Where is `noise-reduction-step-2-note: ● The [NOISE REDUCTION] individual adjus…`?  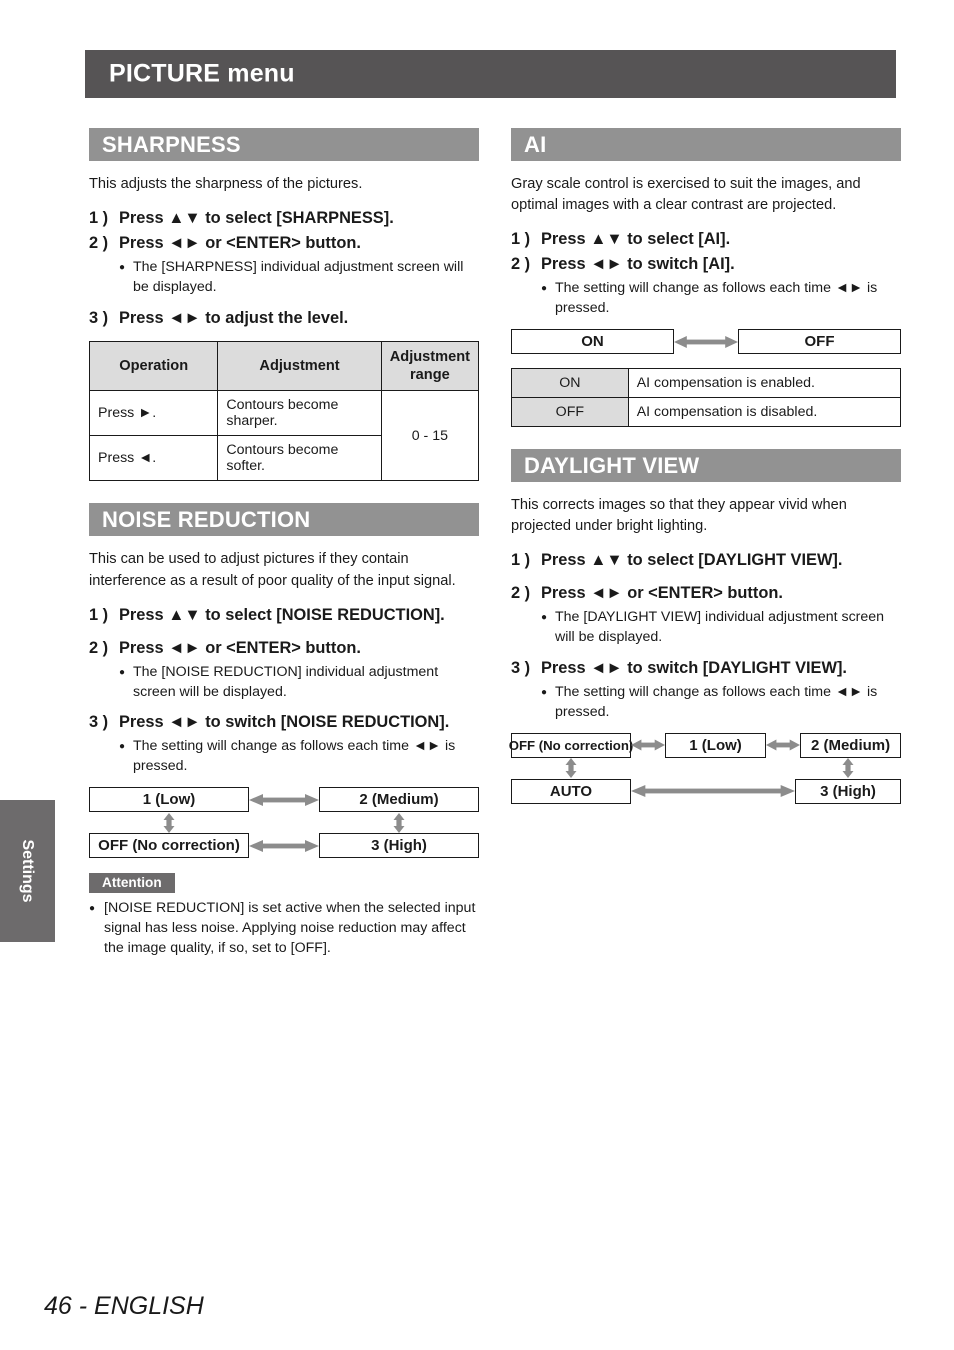 noise-reduction-step-2-note: ● The [NOISE REDUCTION] individual adjus… is located at coordinates (299, 683).